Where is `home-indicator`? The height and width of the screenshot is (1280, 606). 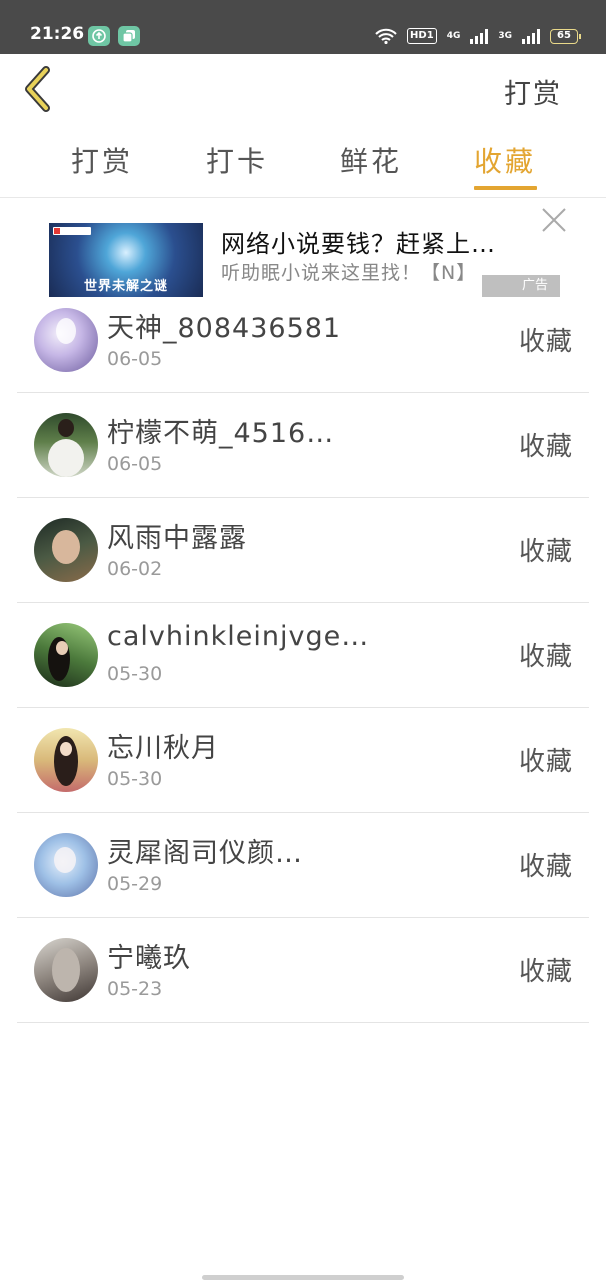 home-indicator is located at coordinates (303, 1277).